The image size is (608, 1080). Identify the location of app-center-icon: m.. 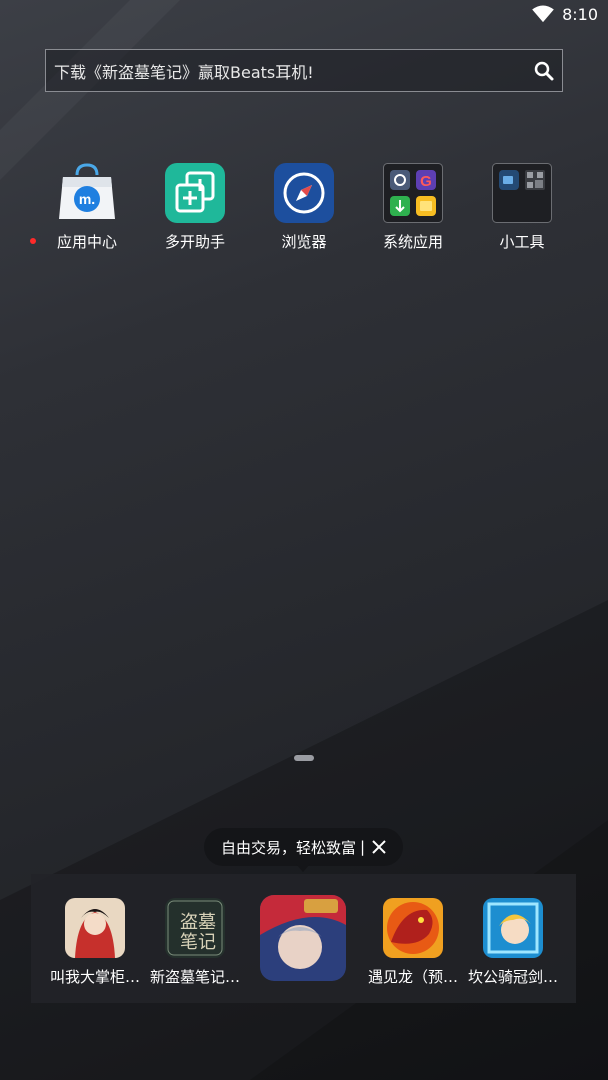
(87, 193).